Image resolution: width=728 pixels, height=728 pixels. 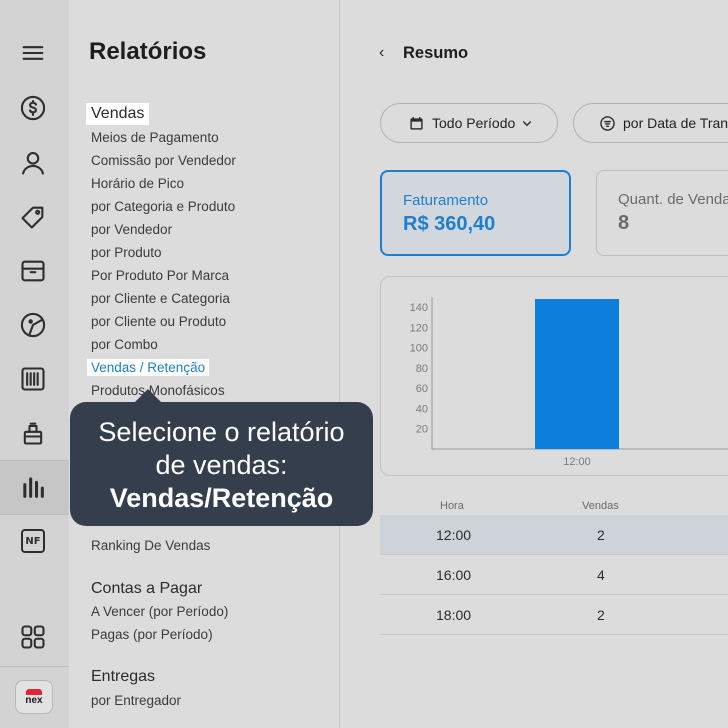 I want to click on barcode-icon, so click(x=33, y=379).